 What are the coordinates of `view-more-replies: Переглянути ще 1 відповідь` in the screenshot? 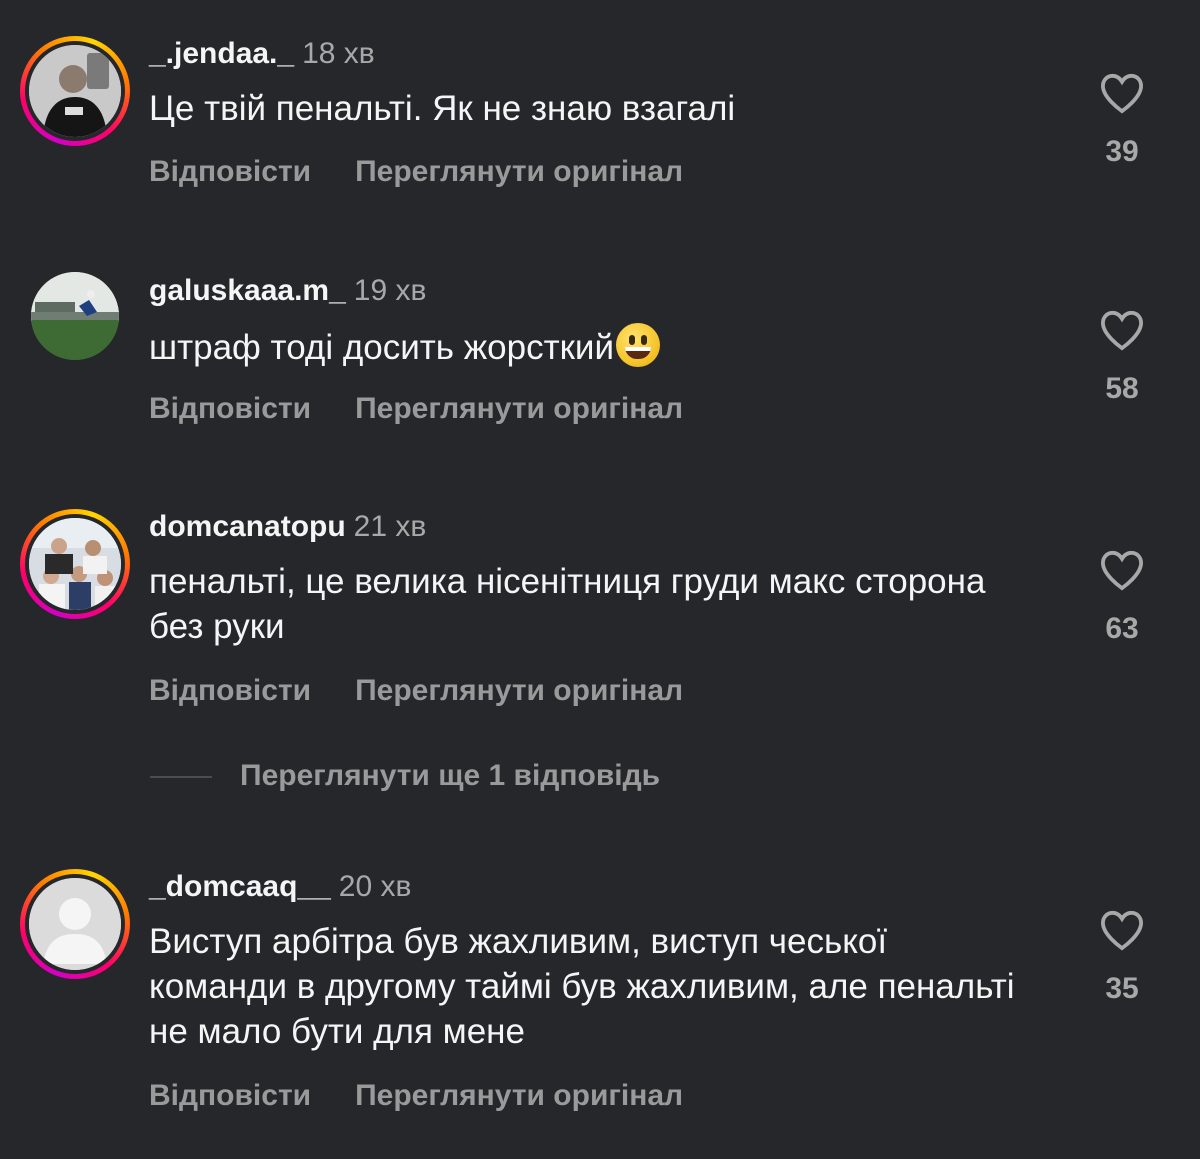 It's located at (405, 776).